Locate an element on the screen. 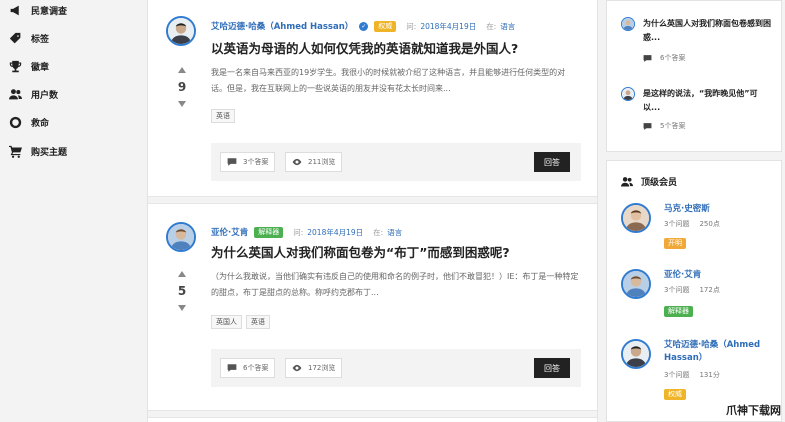 The width and height of the screenshot is (785, 422). recent-question-answers: 6个答案 is located at coordinates (664, 58).